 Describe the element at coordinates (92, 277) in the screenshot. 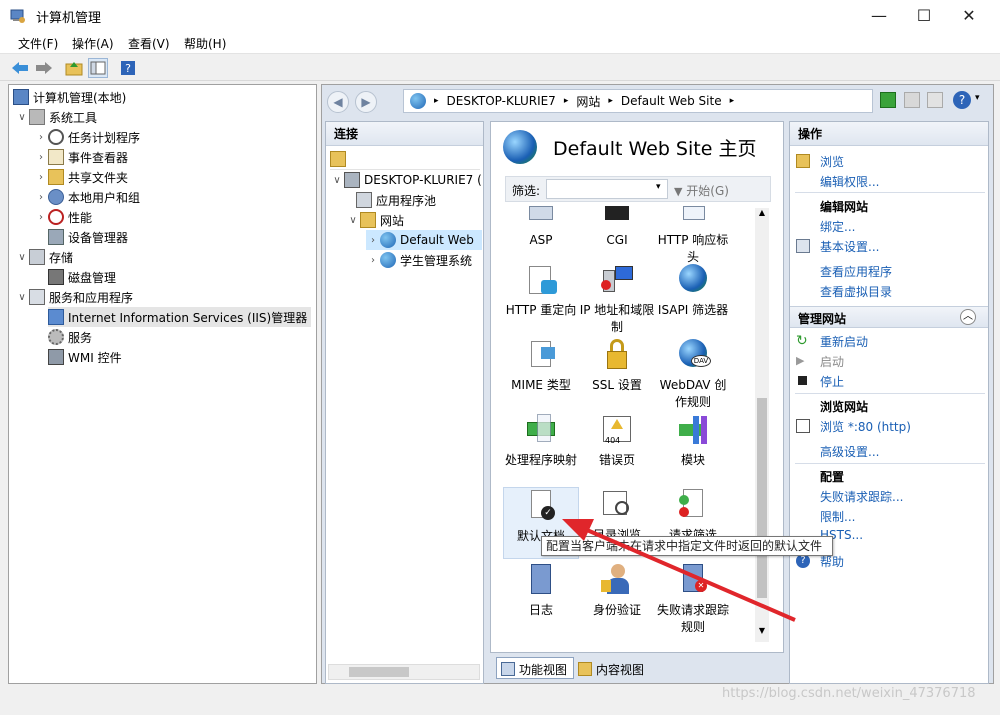

I see `tree-label: 磁盘管理` at that location.